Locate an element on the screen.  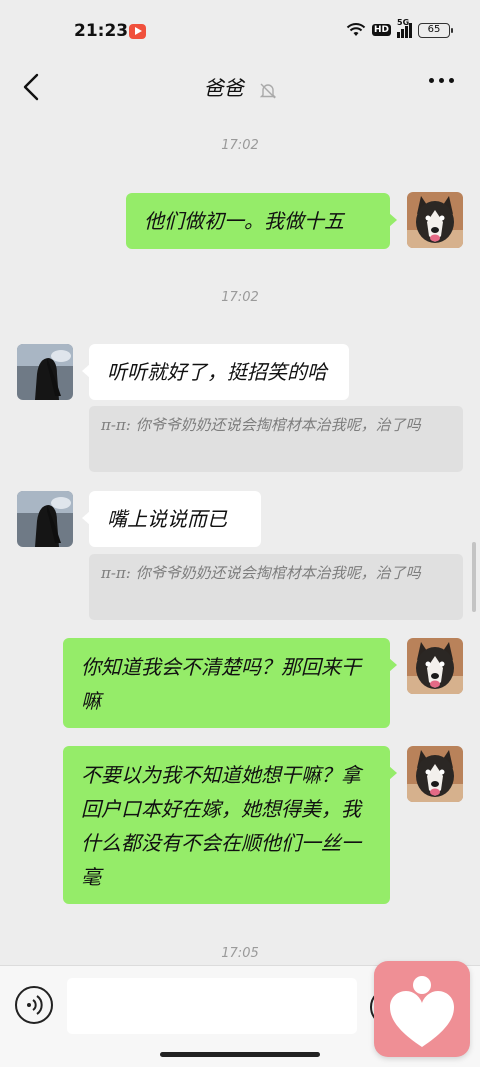
chat-title-wrap: 爸爸 is located at coordinates (240, 86).